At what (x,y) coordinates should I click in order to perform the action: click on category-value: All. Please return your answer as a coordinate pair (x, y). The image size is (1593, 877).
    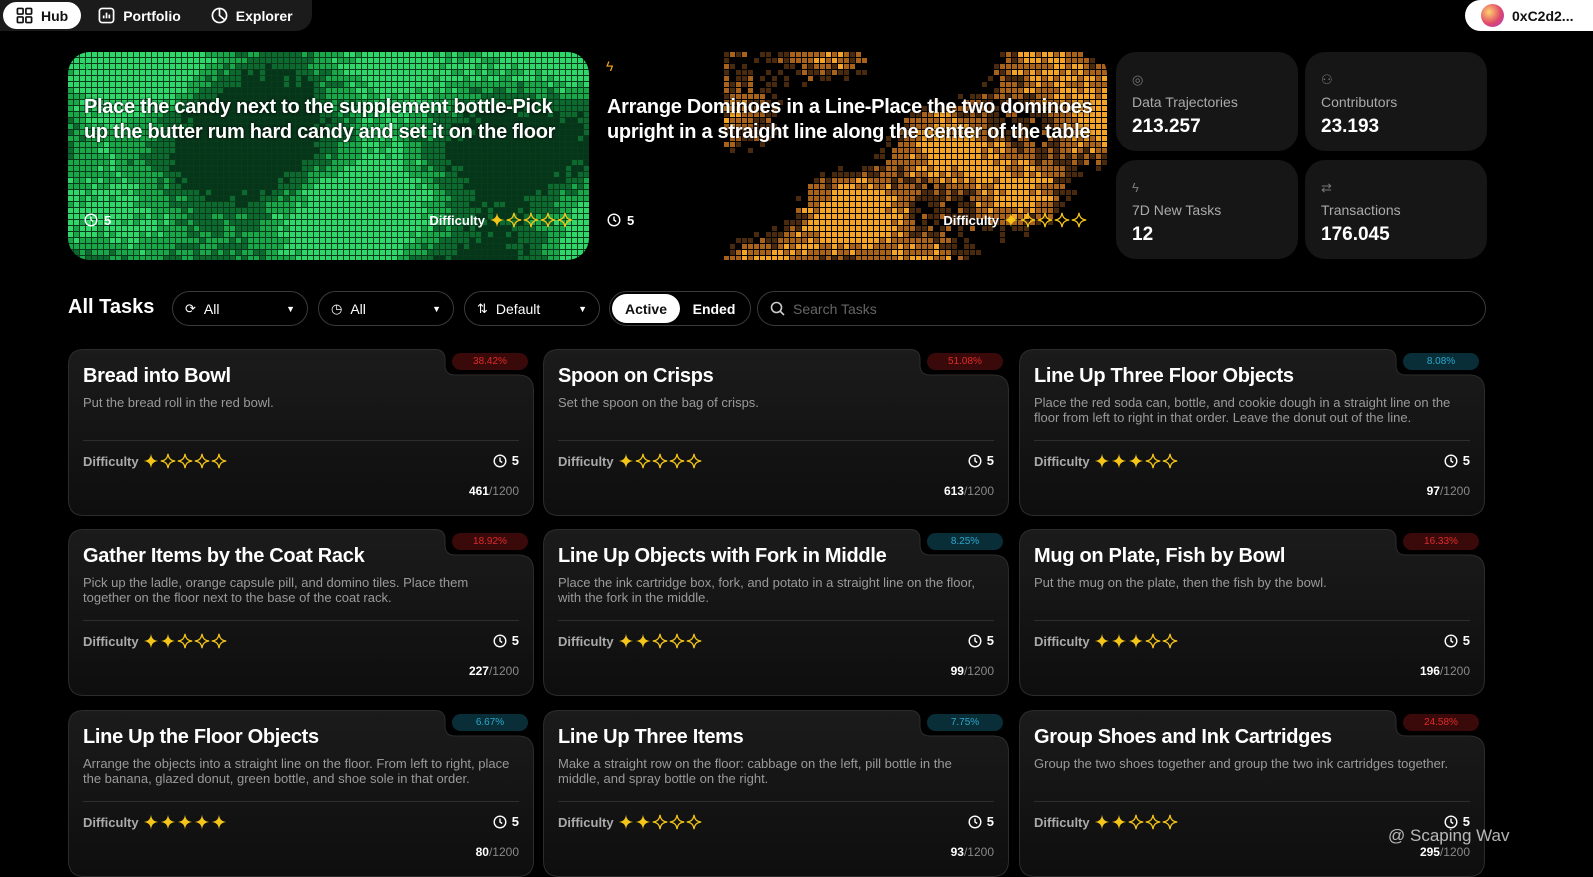
    Looking at the image, I should click on (211, 308).